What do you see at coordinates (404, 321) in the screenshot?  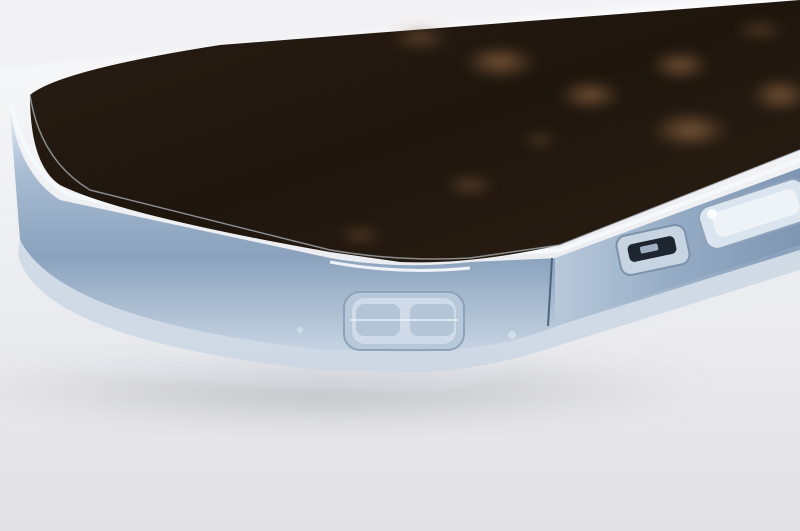 I see `volume-button` at bounding box center [404, 321].